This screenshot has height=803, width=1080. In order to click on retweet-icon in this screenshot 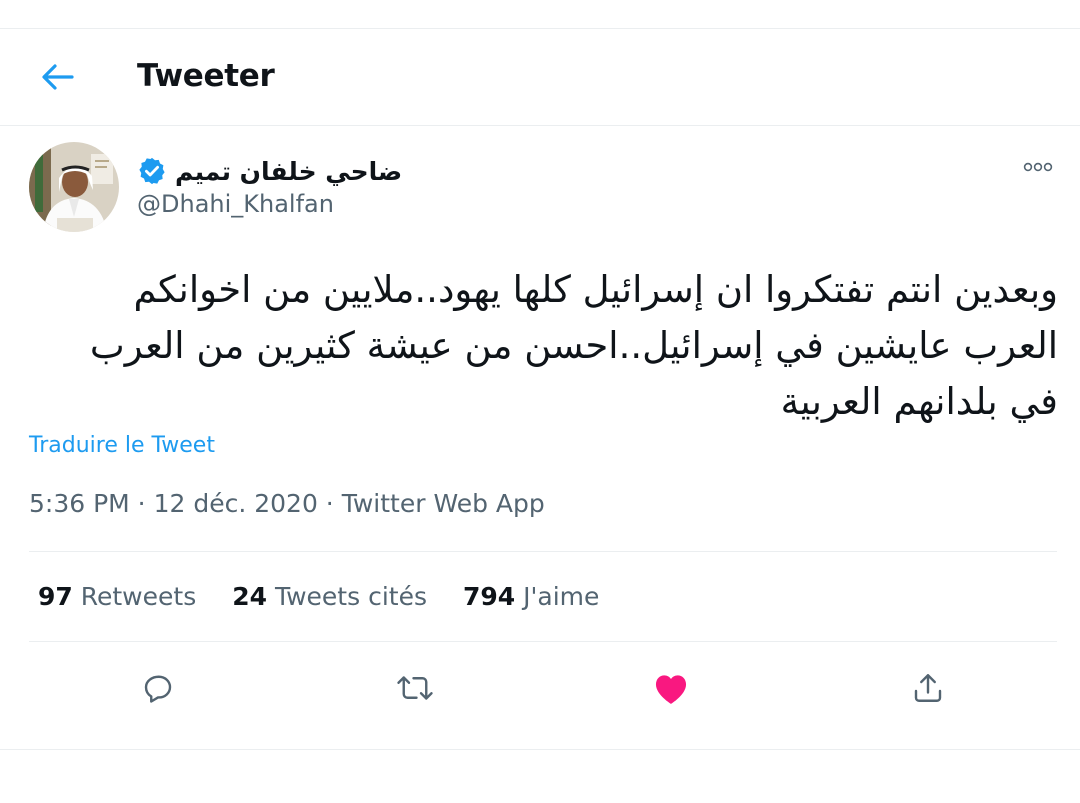, I will do `click(415, 688)`.